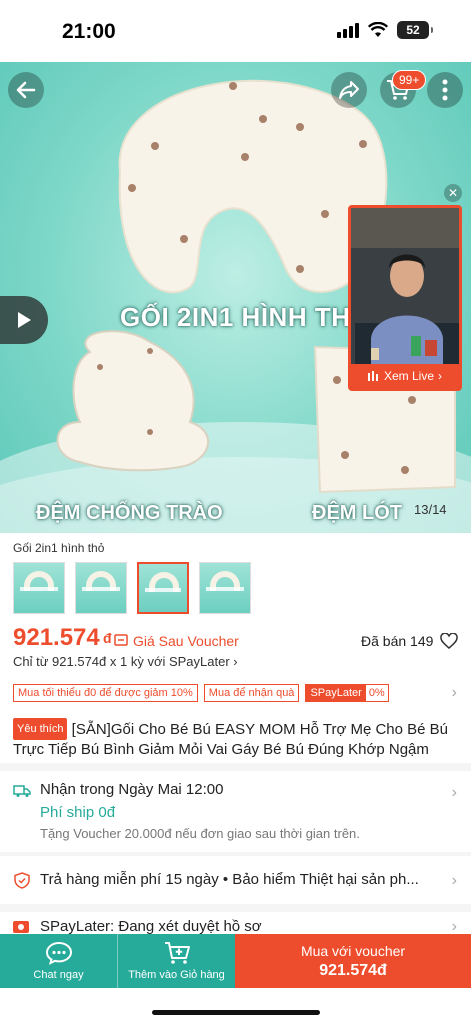  I want to click on battery-icon: 52, so click(415, 30).